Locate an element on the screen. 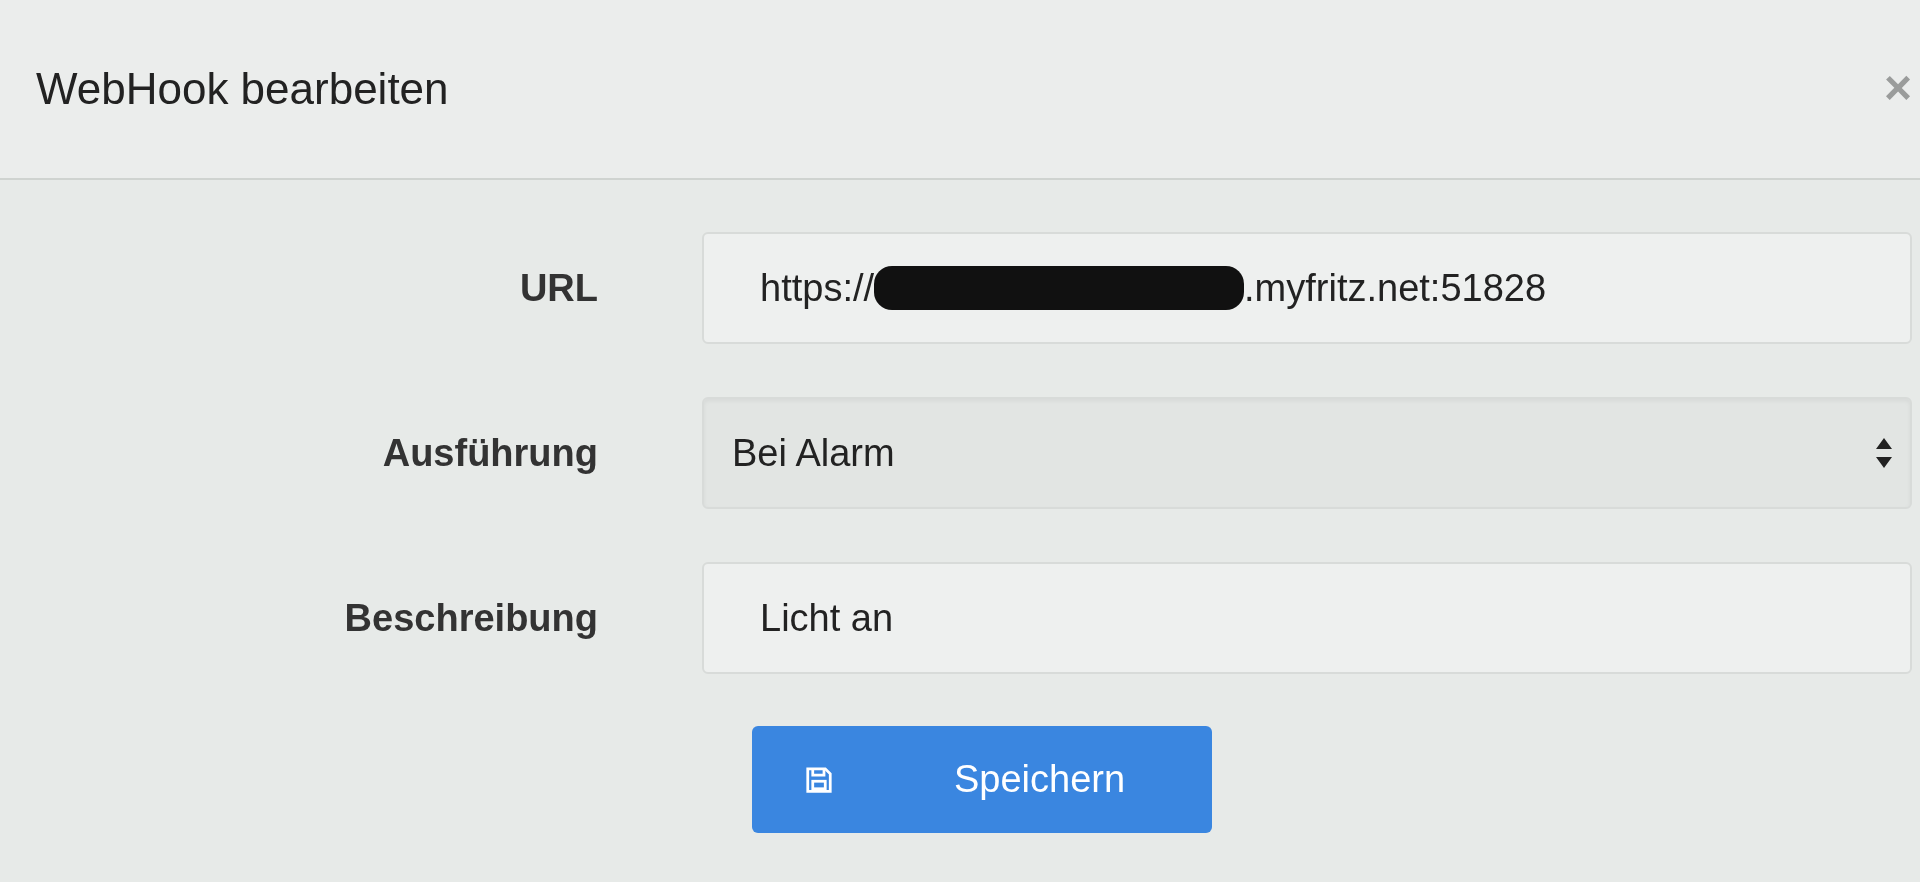  dialog-title: WebHook bearbeiten is located at coordinates (242, 89).